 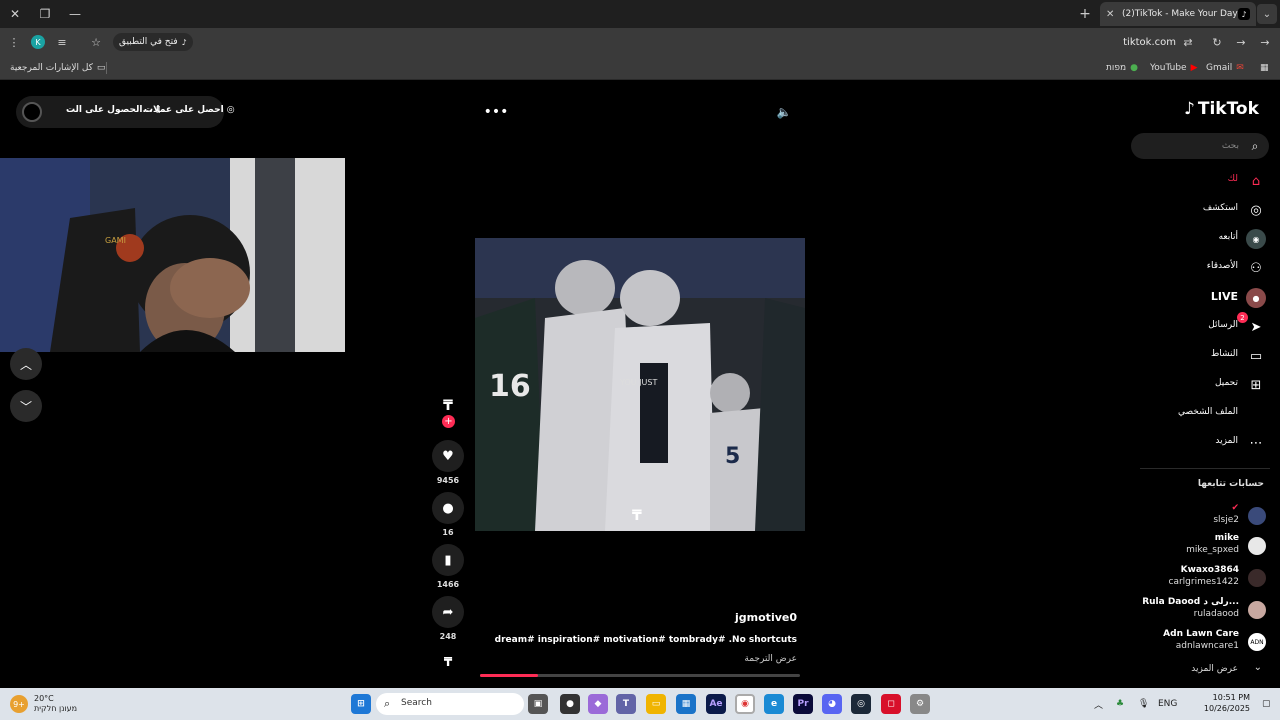 I want to click on following-account-4: Adn Lawn Care adnlawncare1 ADN, so click(x=1195, y=642).